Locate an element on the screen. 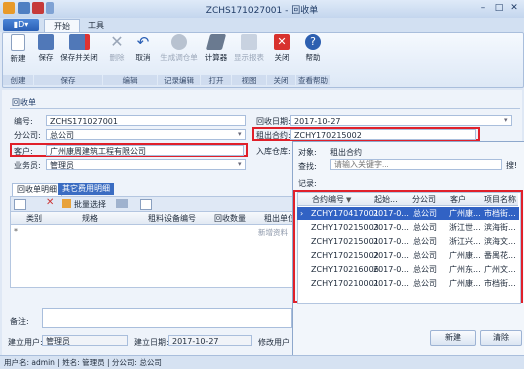  search-button: 搜! is located at coordinates (511, 165).